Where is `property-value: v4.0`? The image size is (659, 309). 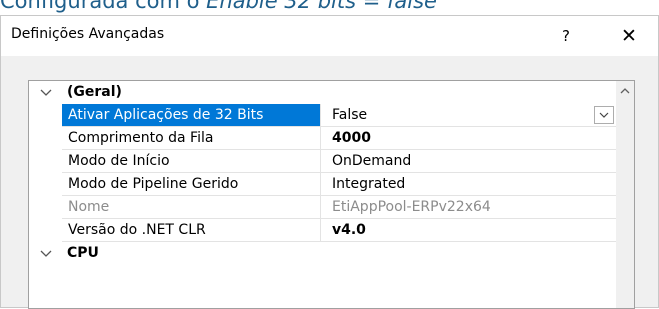
property-value: v4.0 is located at coordinates (468, 230).